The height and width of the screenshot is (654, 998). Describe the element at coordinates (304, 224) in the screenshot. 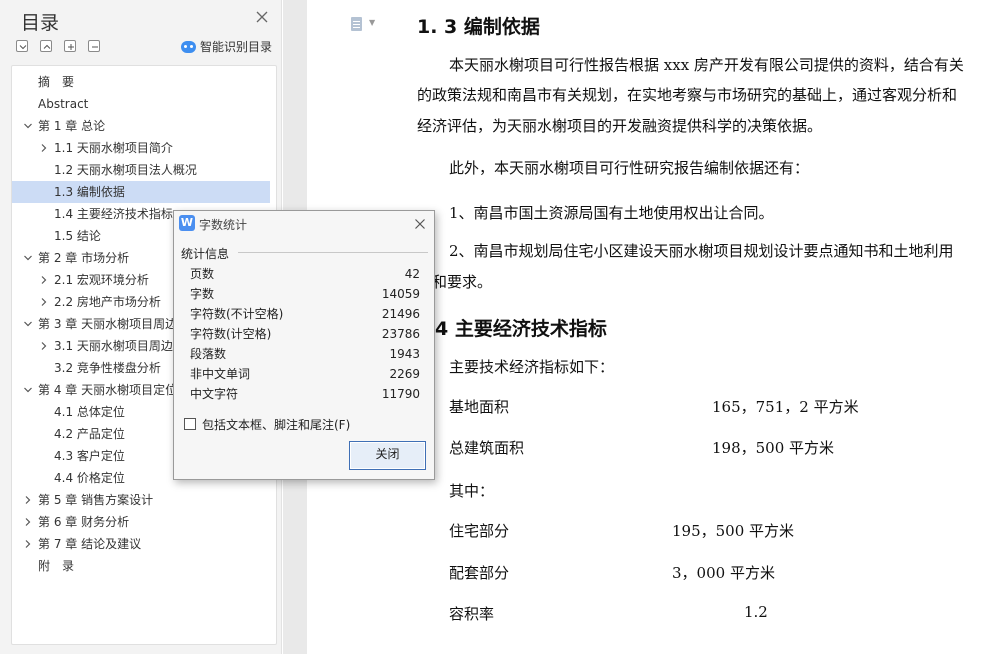

I see `dialog-titlebar: W 字数统计` at that location.